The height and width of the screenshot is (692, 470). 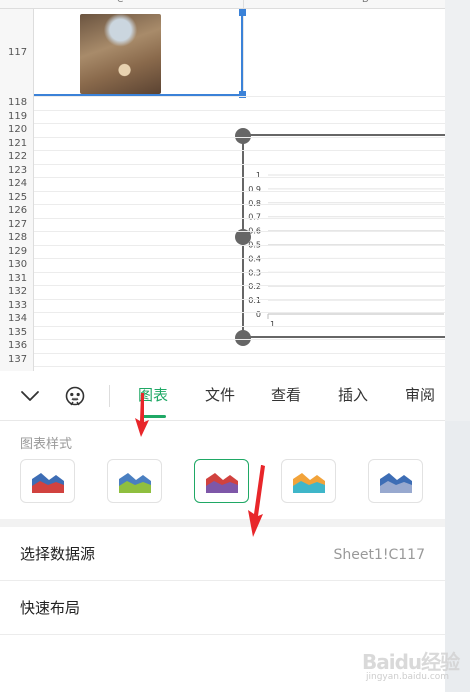 What do you see at coordinates (109, 396) in the screenshot?
I see `toolbar-divider` at bounding box center [109, 396].